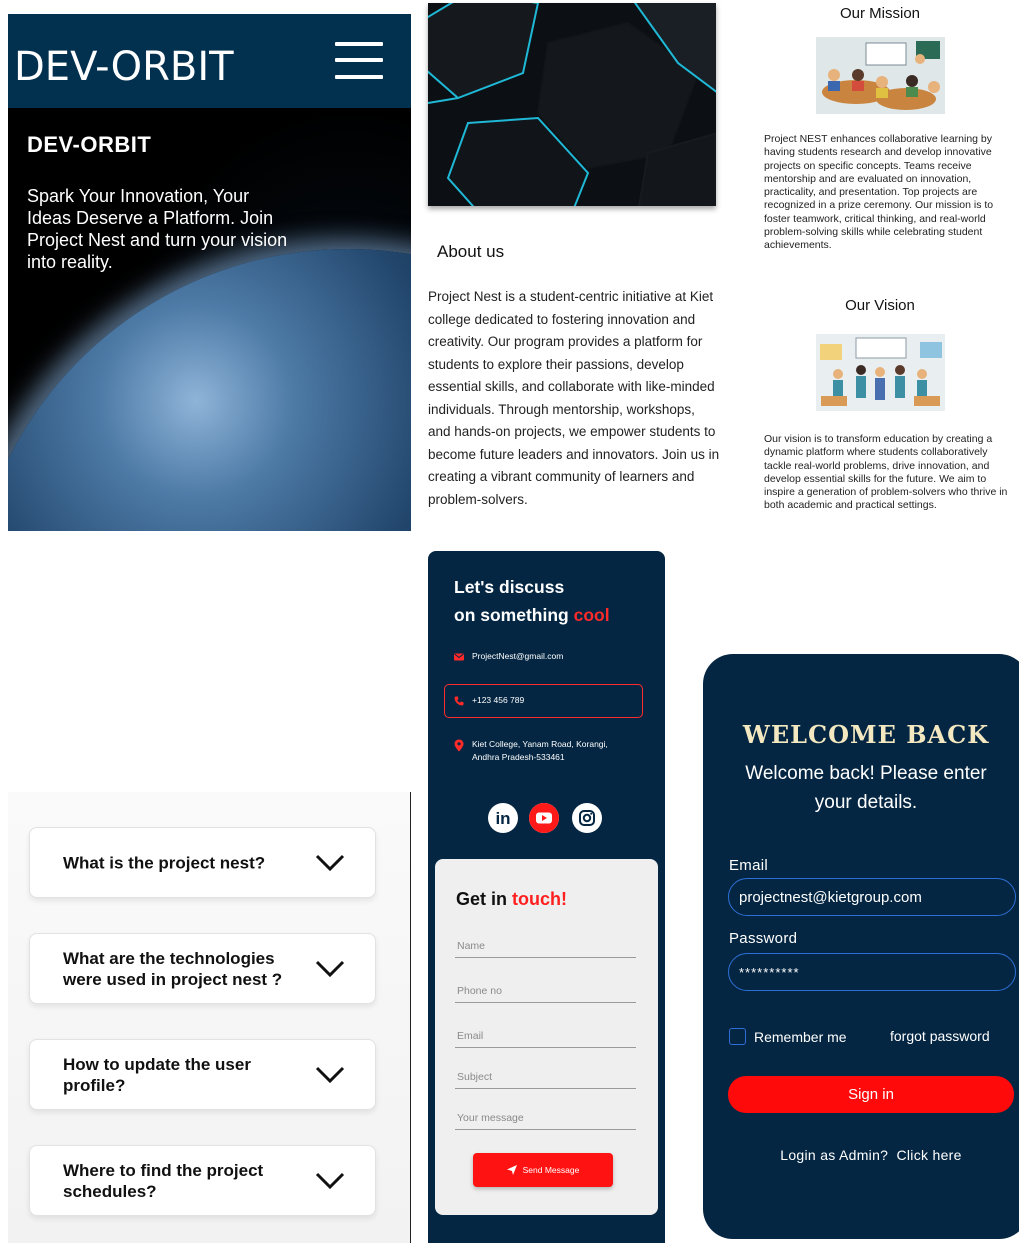 The width and height of the screenshot is (1019, 1243). I want to click on form-title-text: Get in, so click(482, 899).